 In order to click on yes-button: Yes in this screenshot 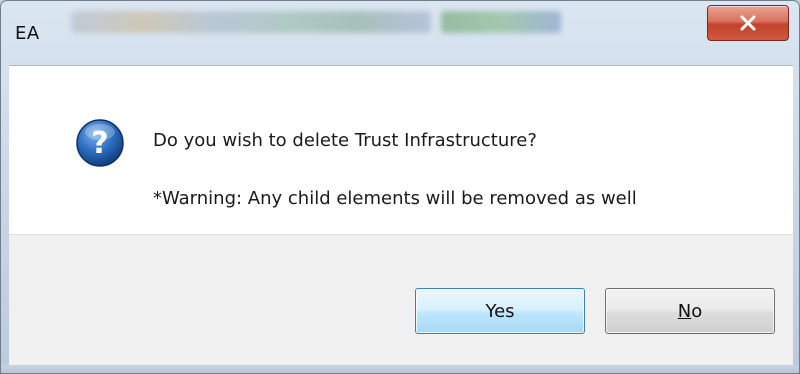, I will do `click(500, 311)`.